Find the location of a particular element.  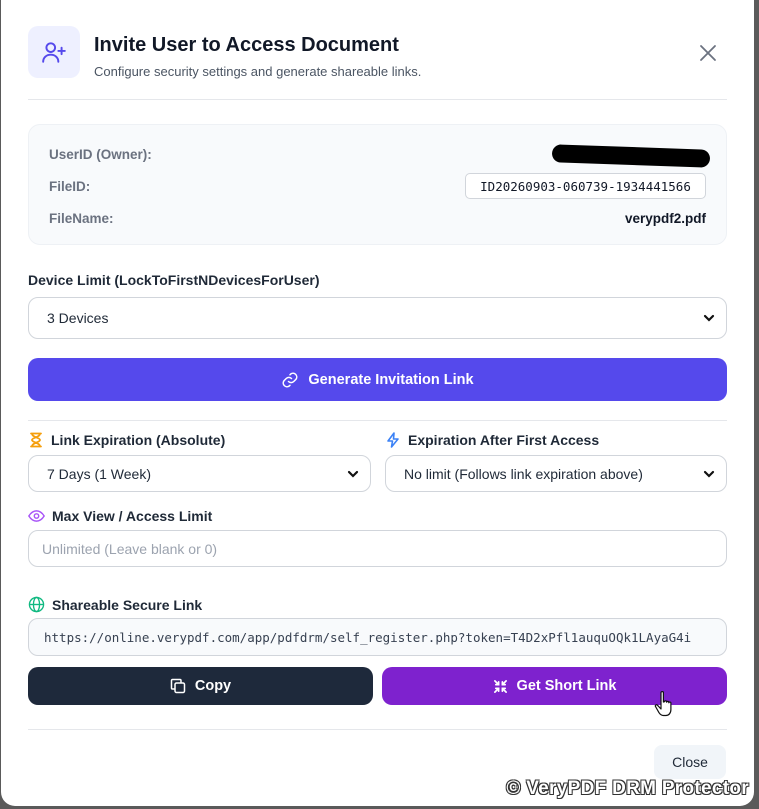

copy-button-label: Copy is located at coordinates (213, 686).